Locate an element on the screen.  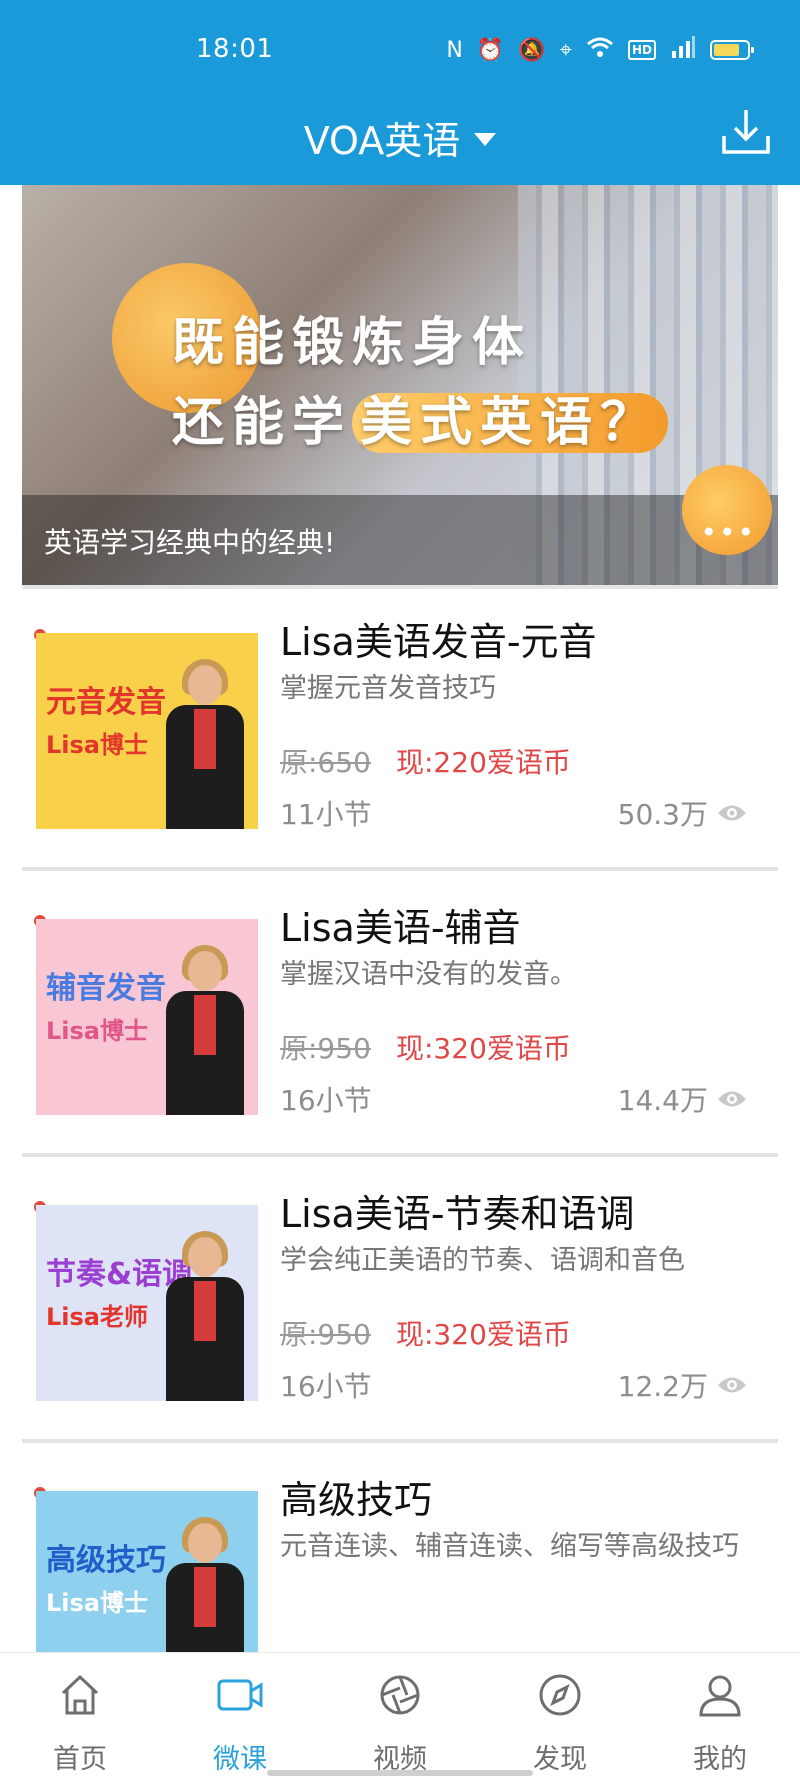
wifi-icon is located at coordinates (600, 50).